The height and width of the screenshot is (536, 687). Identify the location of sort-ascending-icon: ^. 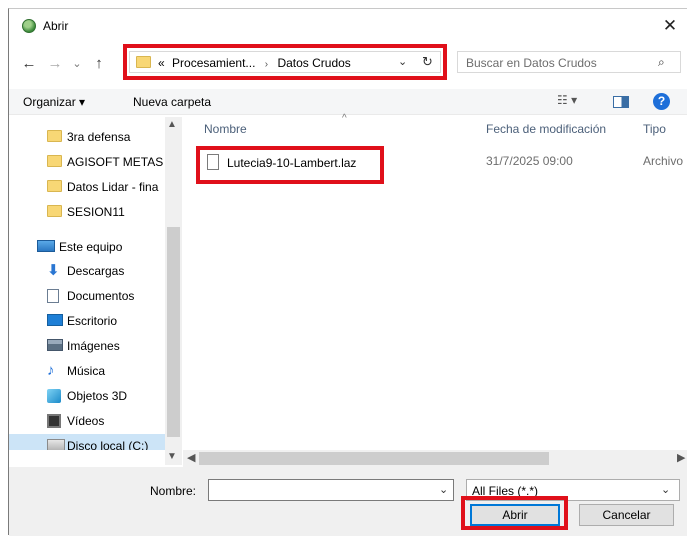
(344, 118).